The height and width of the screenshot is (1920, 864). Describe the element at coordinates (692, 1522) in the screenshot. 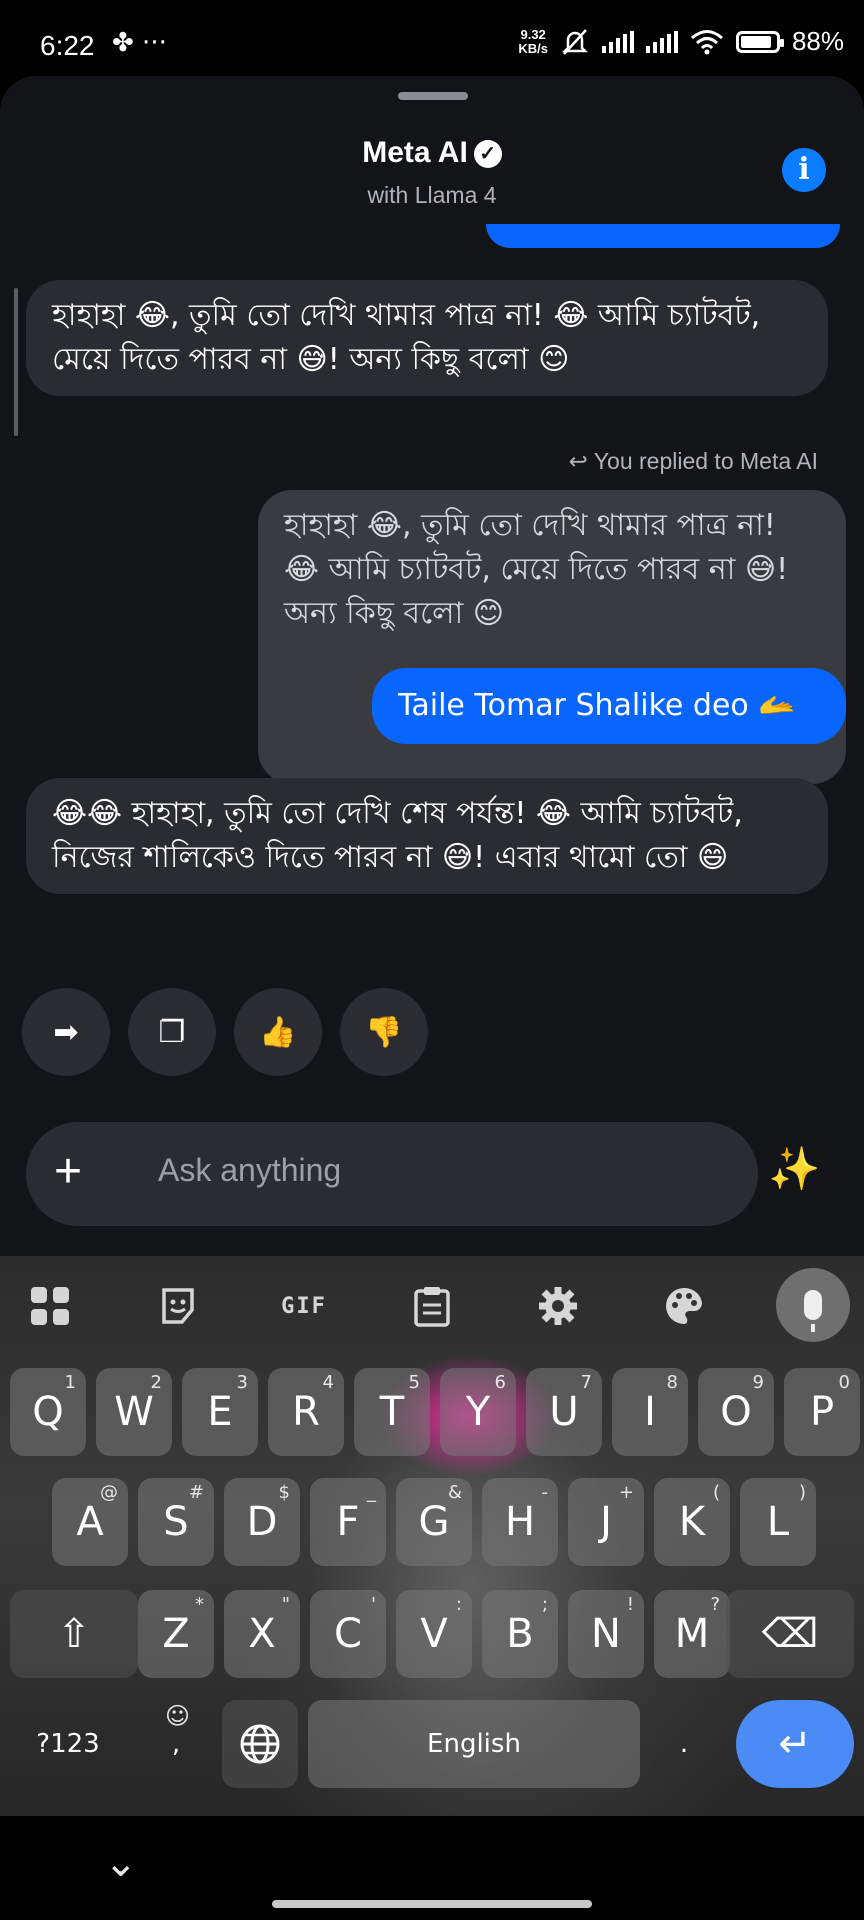

I see `key-k: K(` at that location.